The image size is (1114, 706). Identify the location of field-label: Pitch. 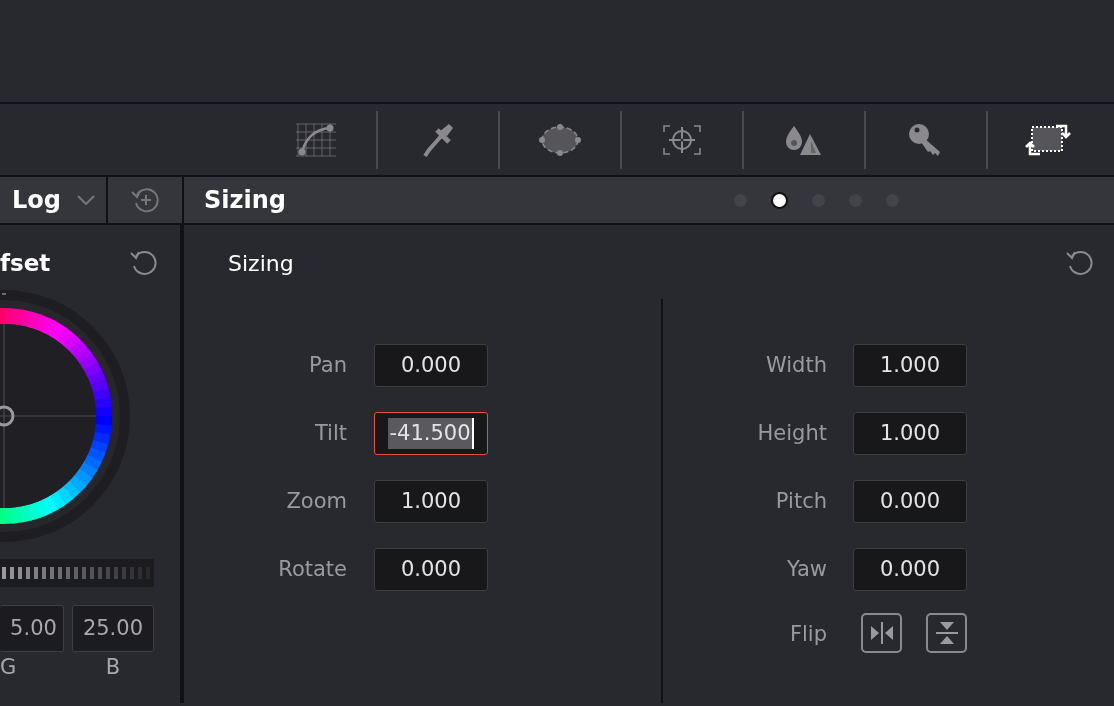
(800, 501).